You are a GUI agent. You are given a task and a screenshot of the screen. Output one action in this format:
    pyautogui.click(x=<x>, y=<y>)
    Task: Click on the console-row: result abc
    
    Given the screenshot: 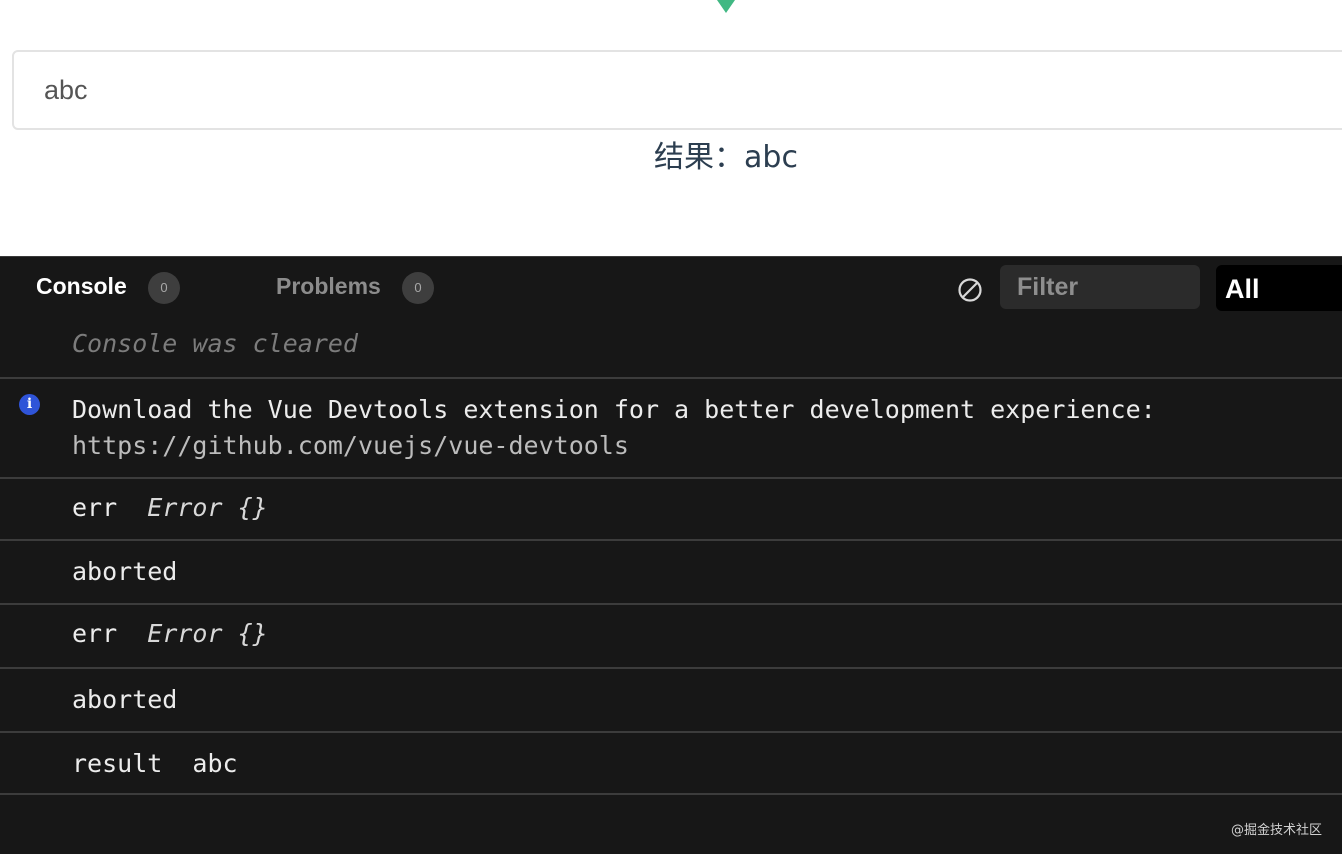 What is the action you would take?
    pyautogui.click(x=671, y=763)
    